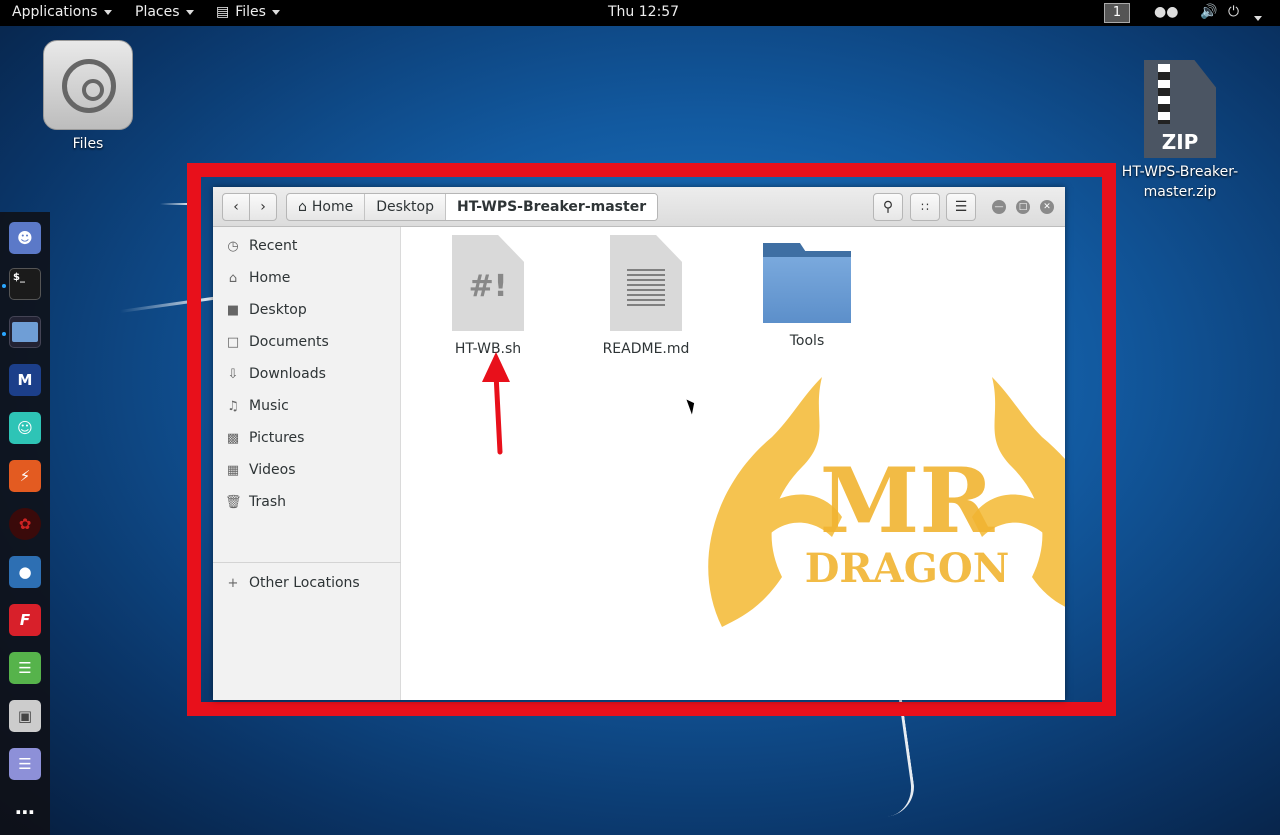  Describe the element at coordinates (25, 332) in the screenshot. I see `files-dock-icon` at that location.